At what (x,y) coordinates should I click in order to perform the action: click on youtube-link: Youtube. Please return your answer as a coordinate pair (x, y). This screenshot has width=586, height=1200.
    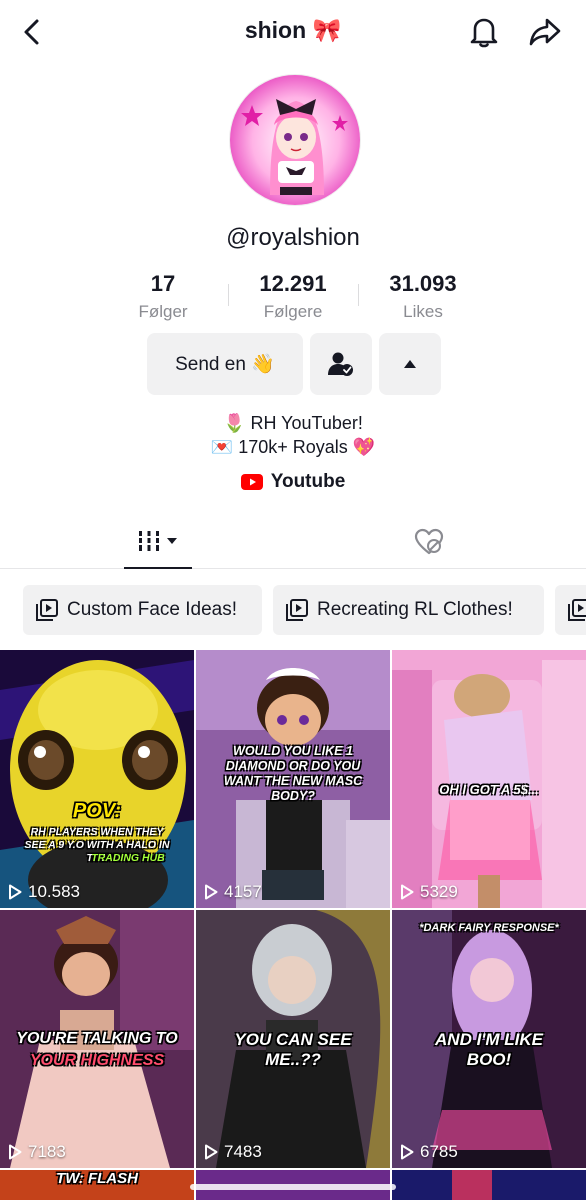
    Looking at the image, I should click on (293, 482).